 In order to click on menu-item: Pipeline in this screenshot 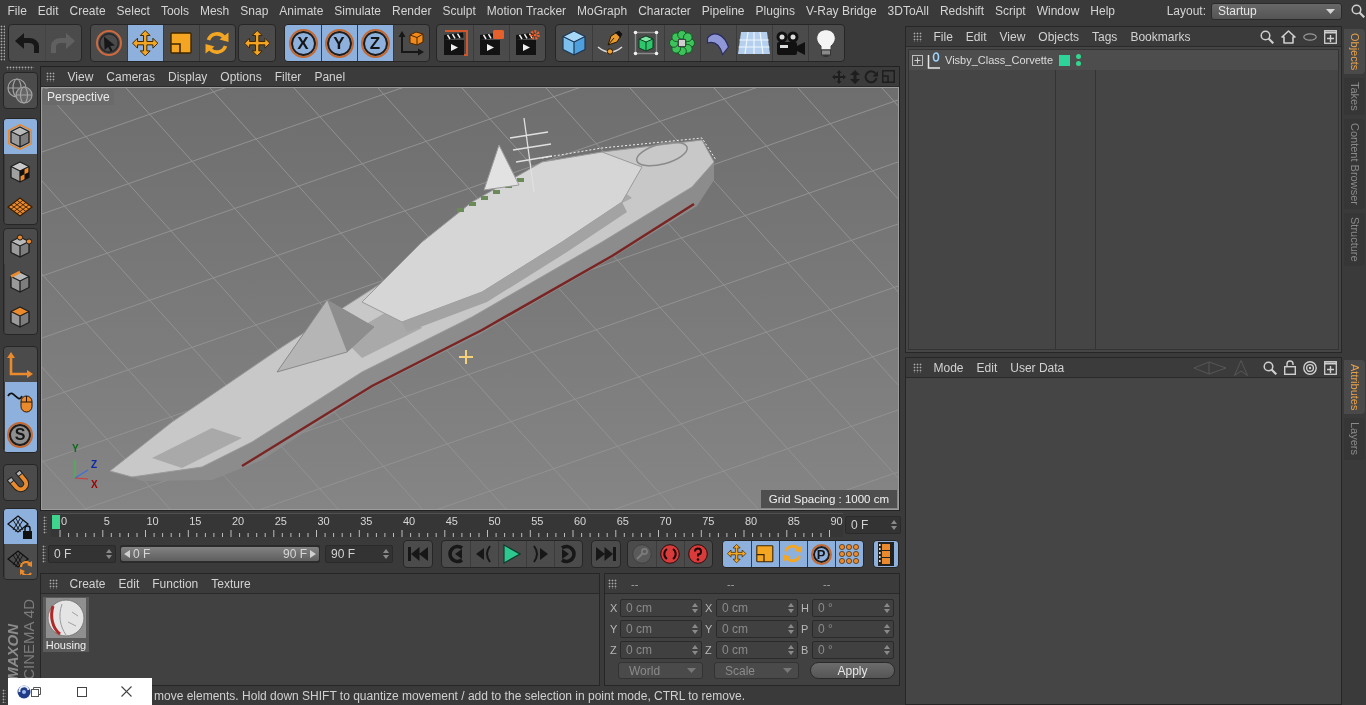, I will do `click(723, 11)`.